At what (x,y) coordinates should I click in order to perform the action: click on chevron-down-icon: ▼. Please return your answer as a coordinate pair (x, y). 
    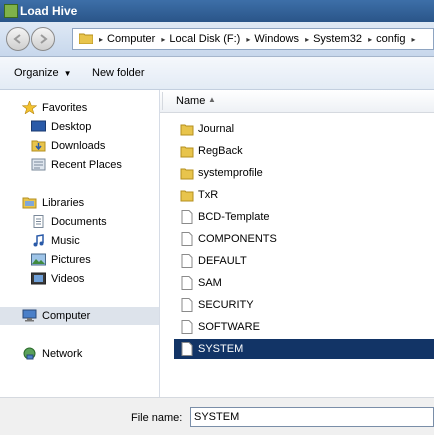
    Looking at the image, I should click on (67, 73).